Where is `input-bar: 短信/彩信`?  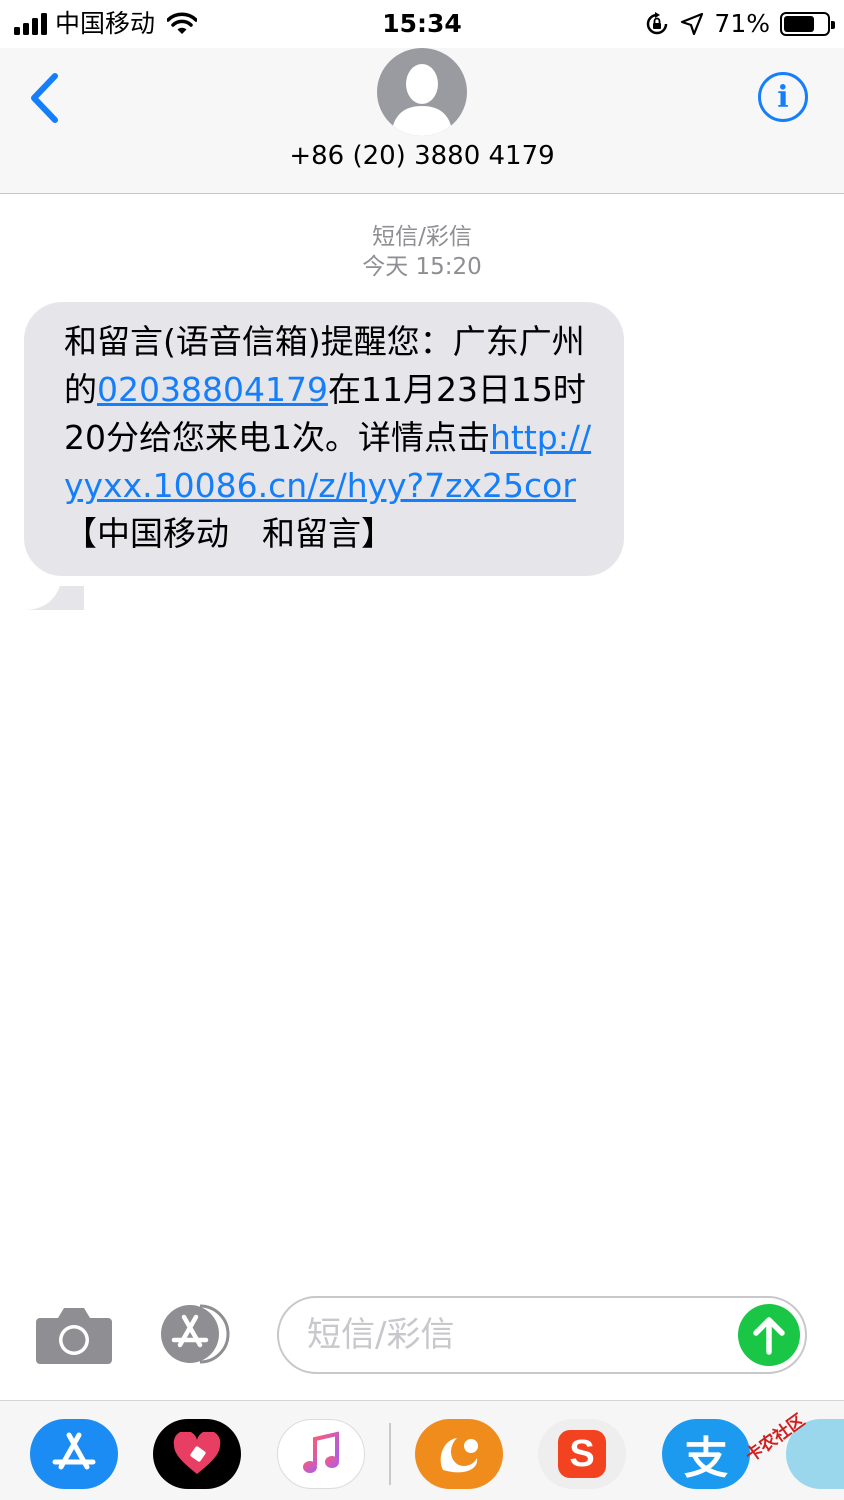
input-bar: 短信/彩信 is located at coordinates (422, 1343).